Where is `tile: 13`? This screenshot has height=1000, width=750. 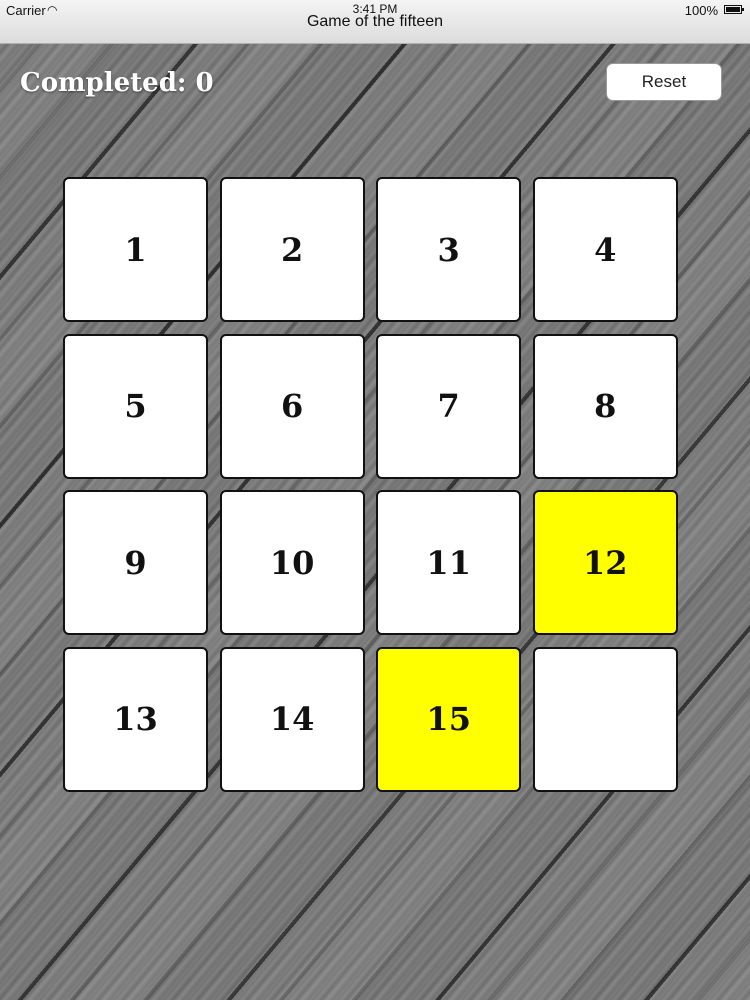
tile: 13 is located at coordinates (135, 719).